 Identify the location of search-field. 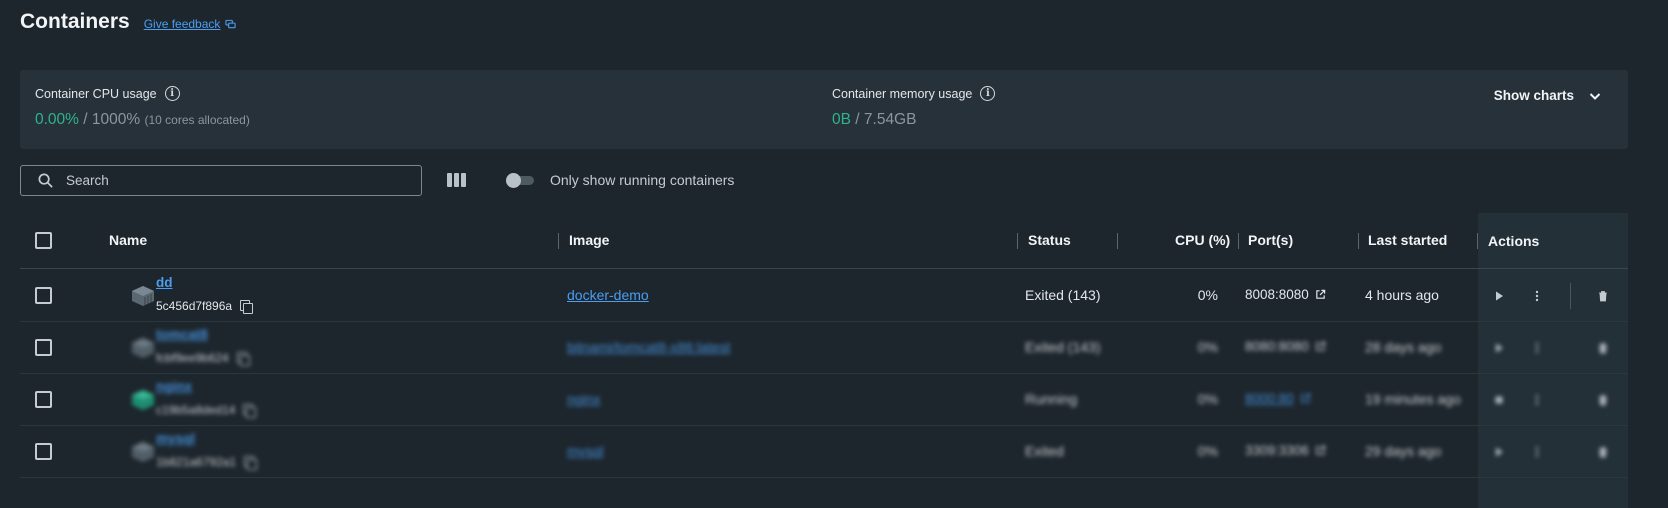
(221, 180).